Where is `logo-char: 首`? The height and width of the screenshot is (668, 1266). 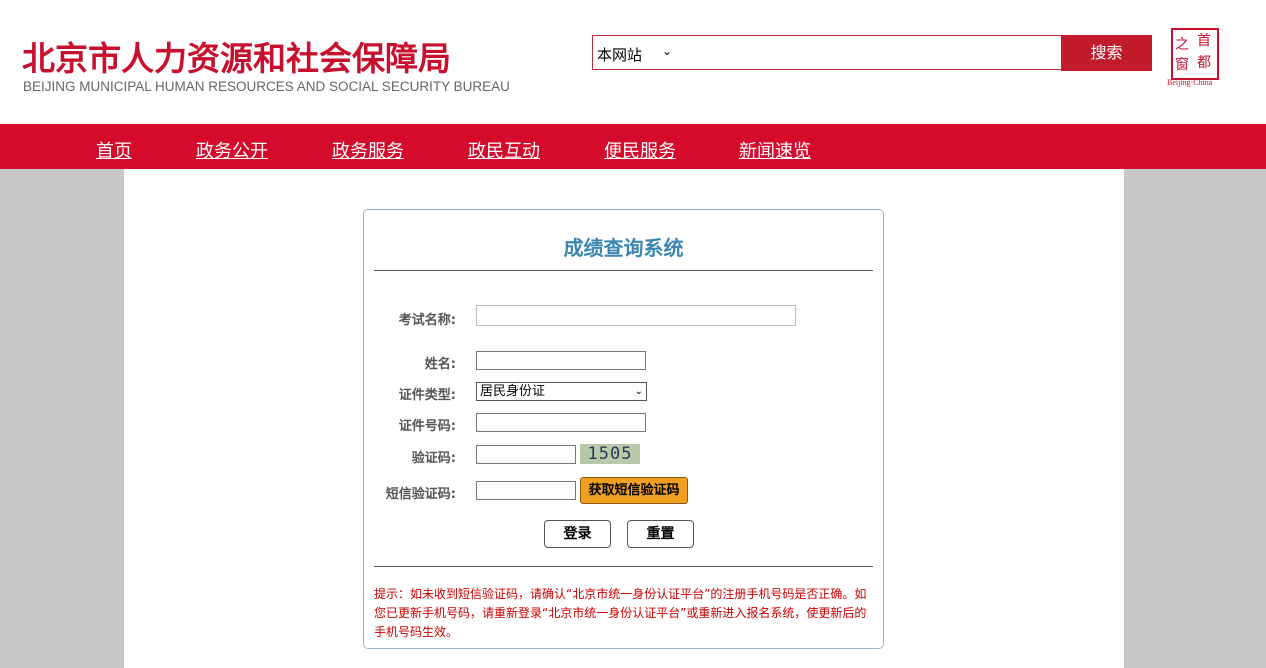 logo-char: 首 is located at coordinates (1204, 41).